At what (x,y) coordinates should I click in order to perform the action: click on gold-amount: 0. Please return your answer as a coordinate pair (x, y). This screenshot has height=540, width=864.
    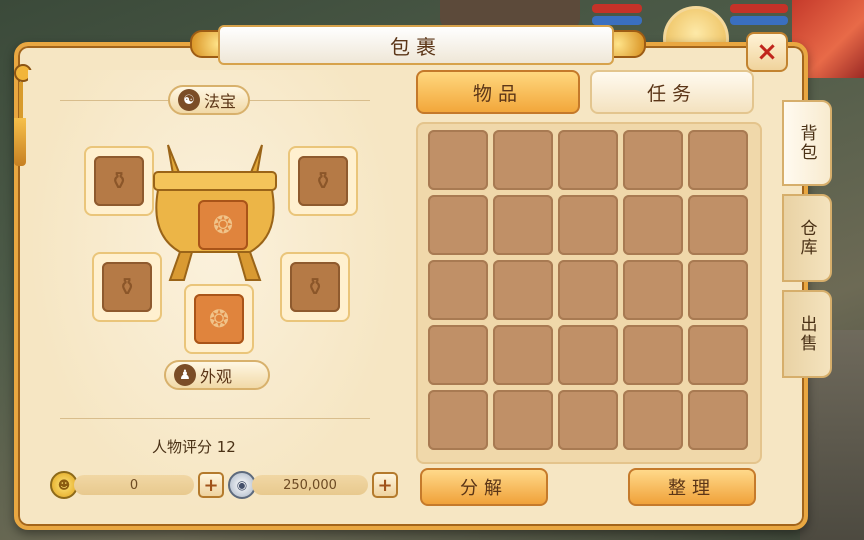
    Looking at the image, I should click on (134, 485).